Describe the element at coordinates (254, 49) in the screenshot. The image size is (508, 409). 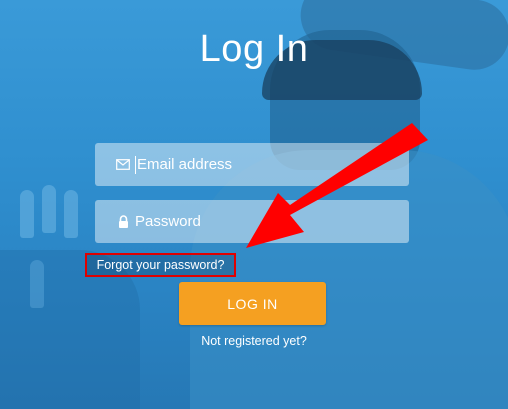
I see `page-title: Log In` at that location.